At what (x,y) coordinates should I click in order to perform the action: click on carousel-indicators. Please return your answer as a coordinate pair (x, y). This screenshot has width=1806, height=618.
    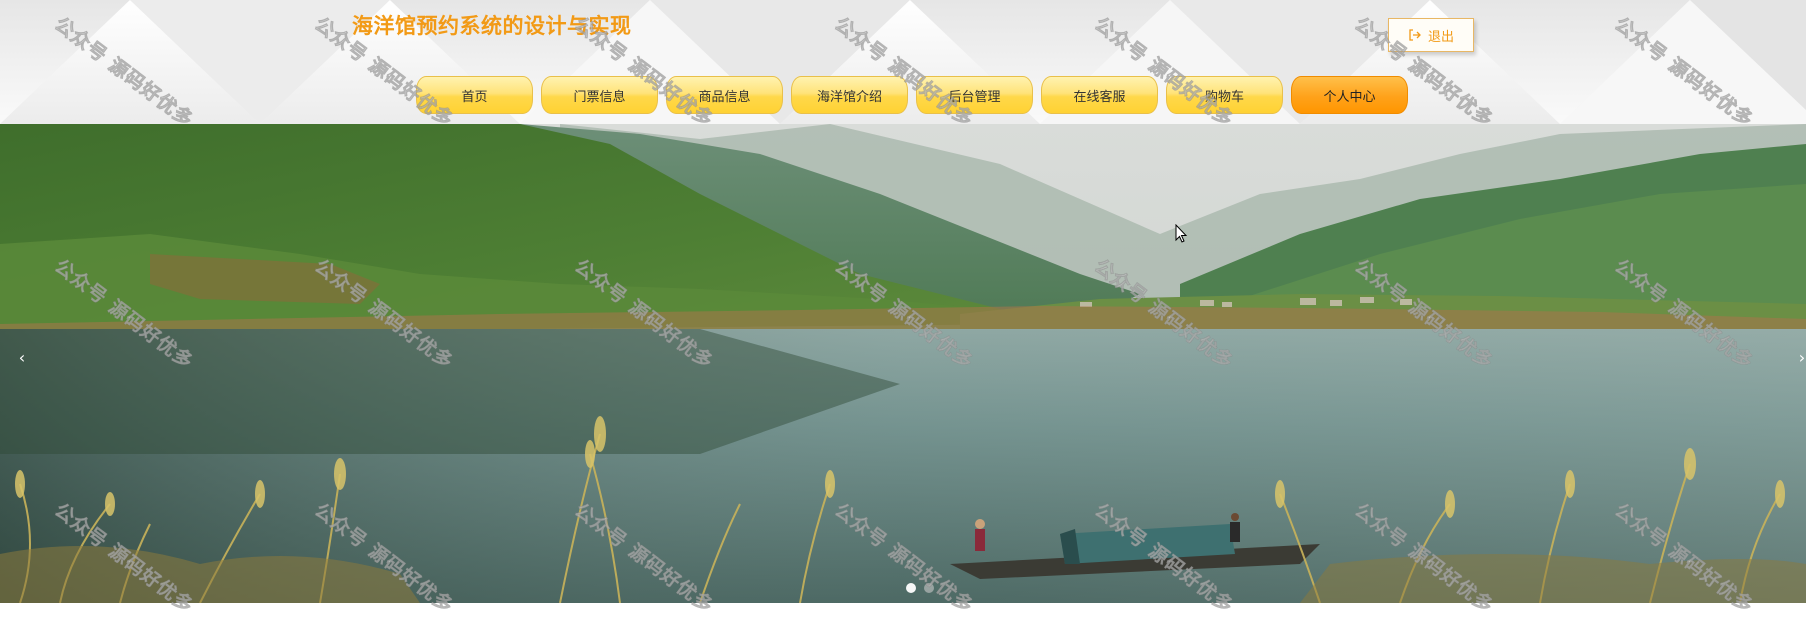
    Looking at the image, I should click on (920, 588).